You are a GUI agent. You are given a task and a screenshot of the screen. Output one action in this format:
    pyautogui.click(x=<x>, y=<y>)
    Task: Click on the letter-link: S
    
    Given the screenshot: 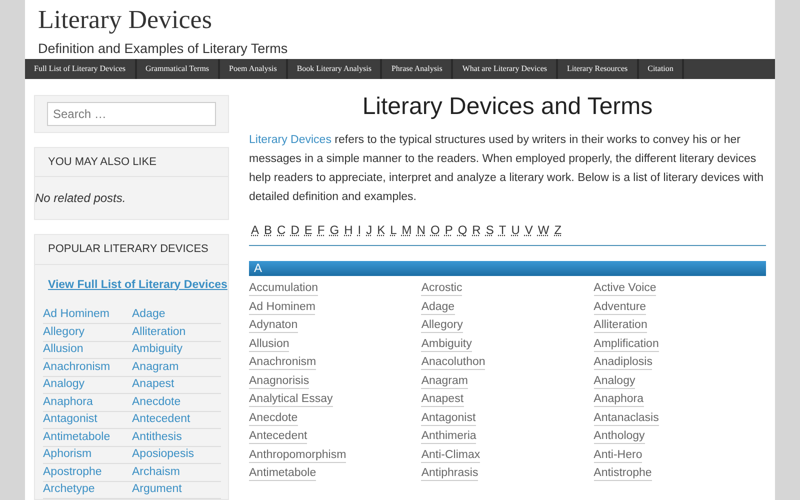 What is the action you would take?
    pyautogui.click(x=490, y=229)
    